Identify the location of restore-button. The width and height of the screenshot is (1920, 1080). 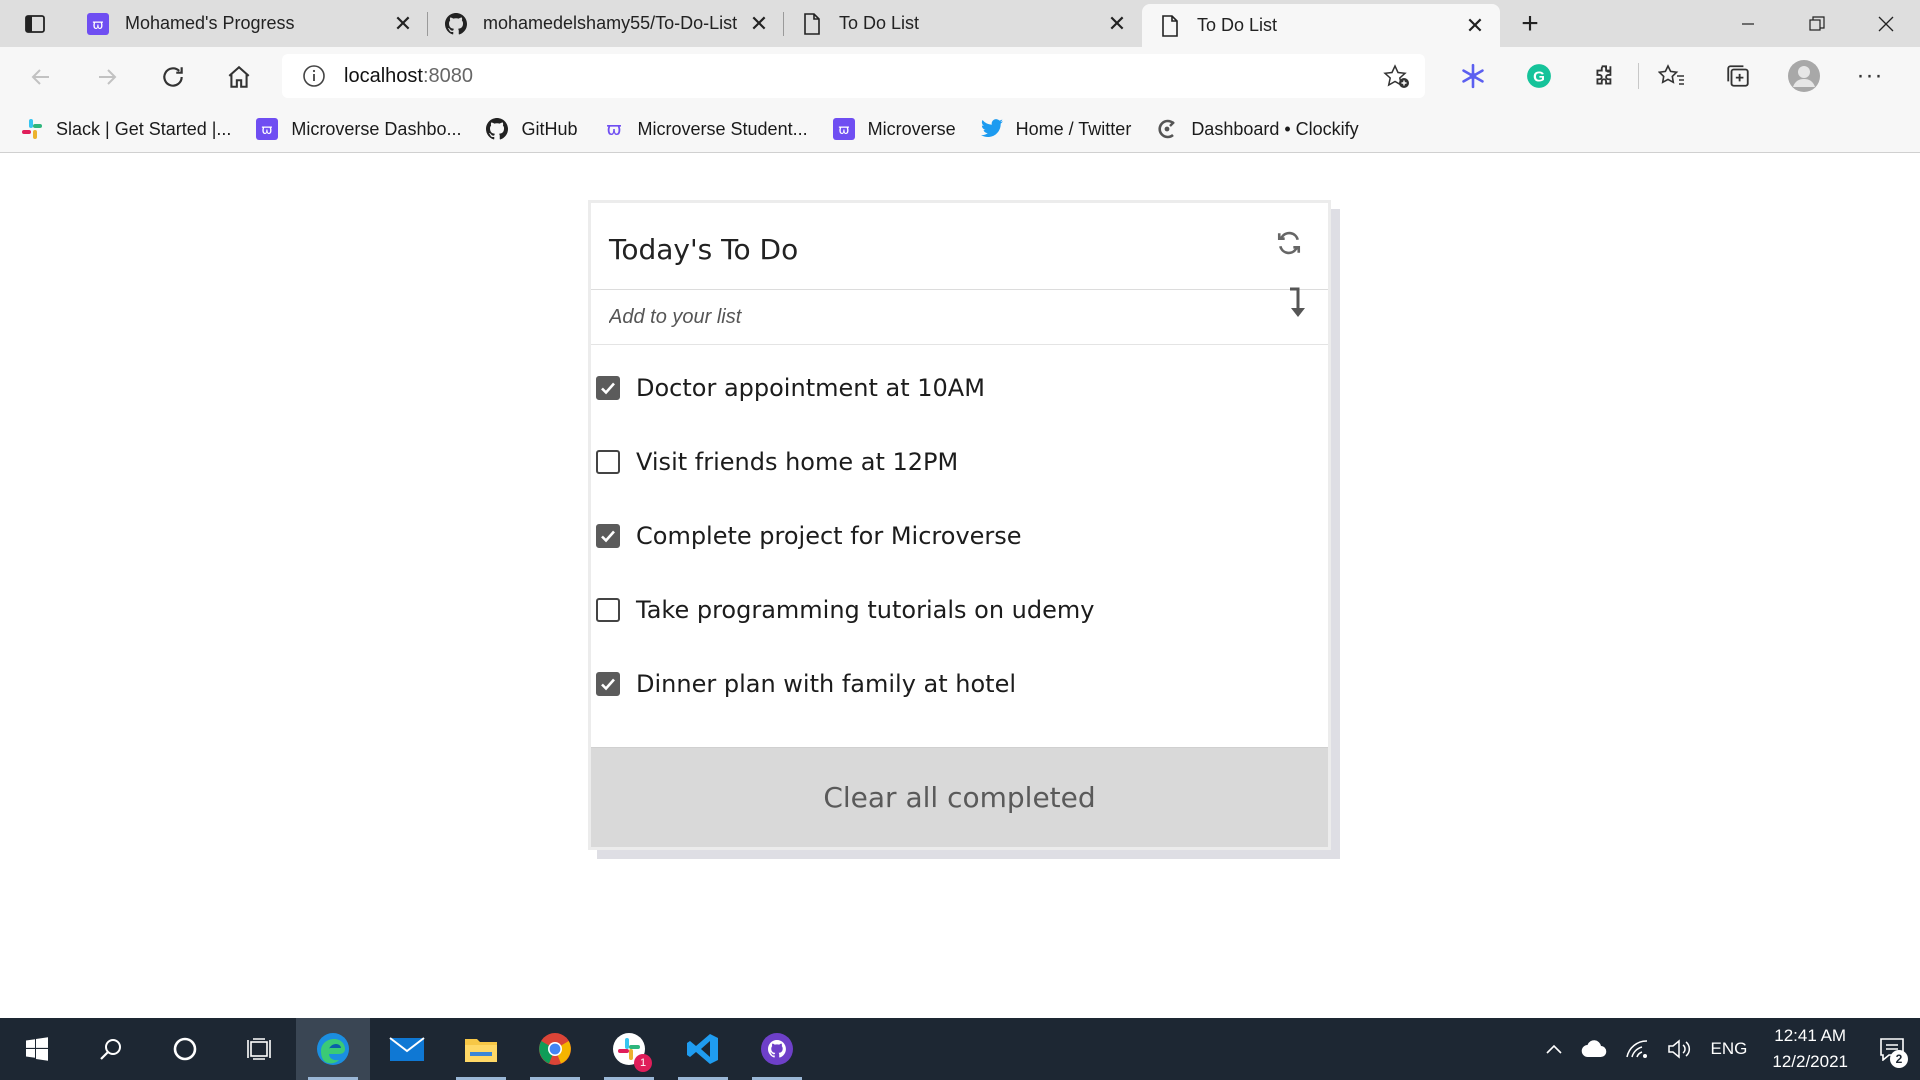
(1816, 23).